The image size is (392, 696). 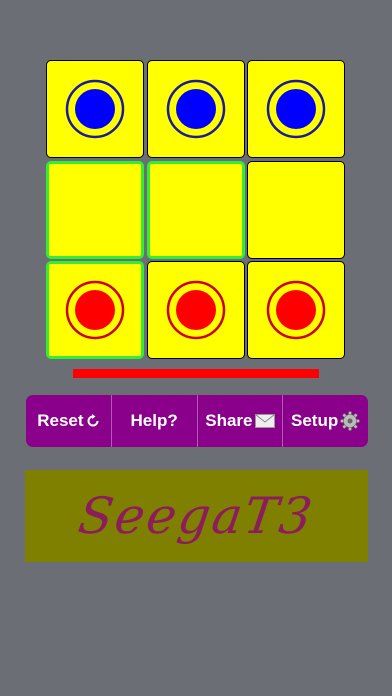 I want to click on help-label: Help?, so click(x=154, y=420).